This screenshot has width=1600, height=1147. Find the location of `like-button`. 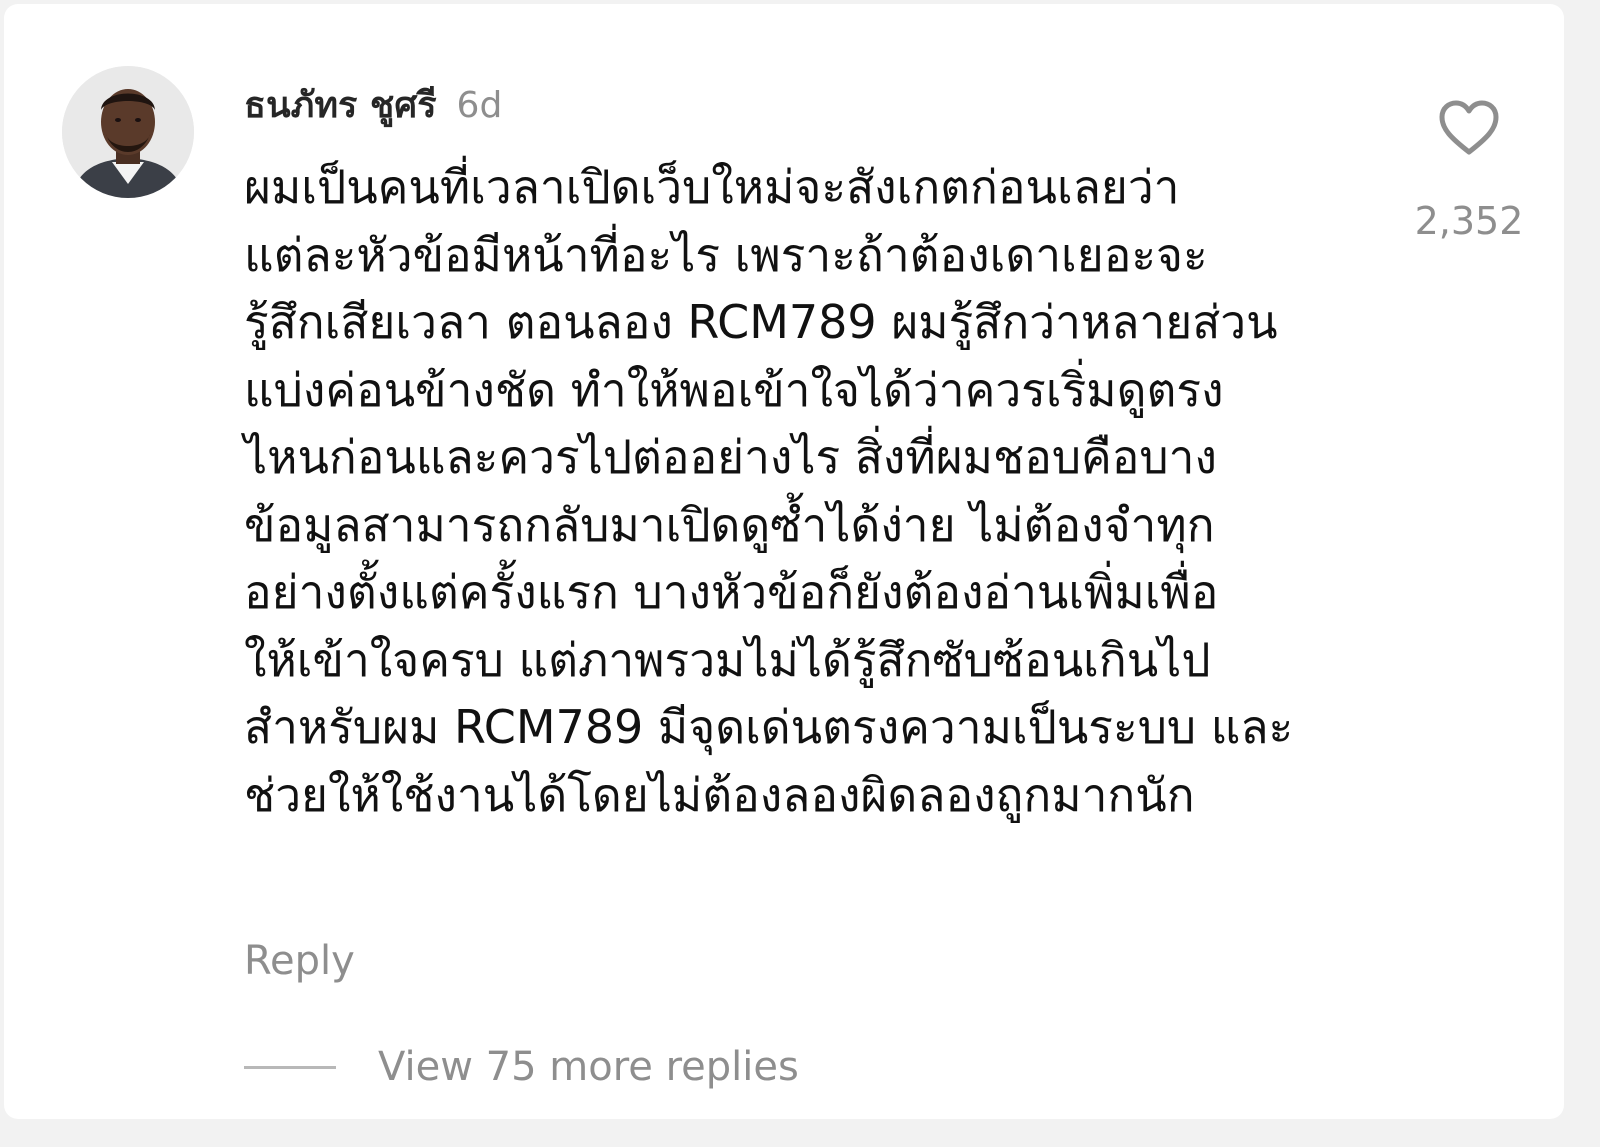

like-button is located at coordinates (1469, 128).